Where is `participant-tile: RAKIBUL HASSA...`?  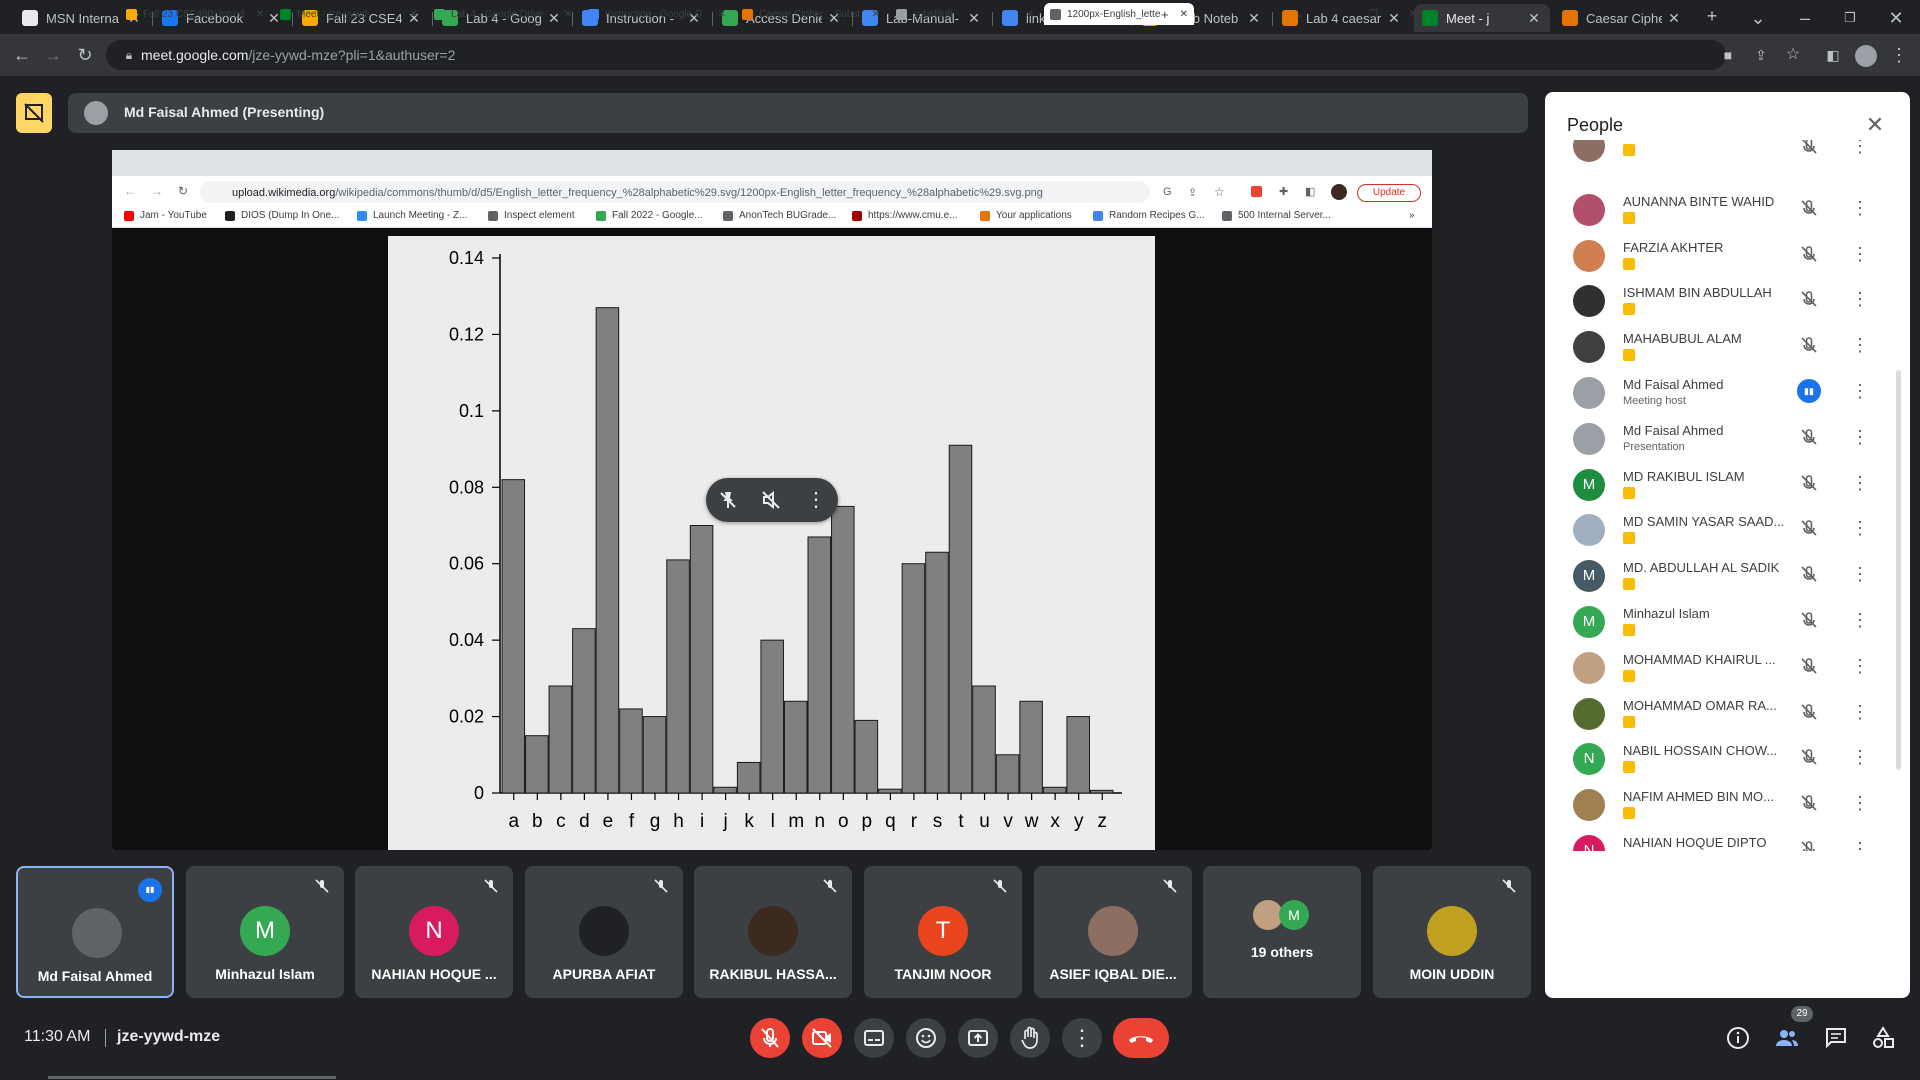
participant-tile: RAKIBUL HASSA... is located at coordinates (773, 932).